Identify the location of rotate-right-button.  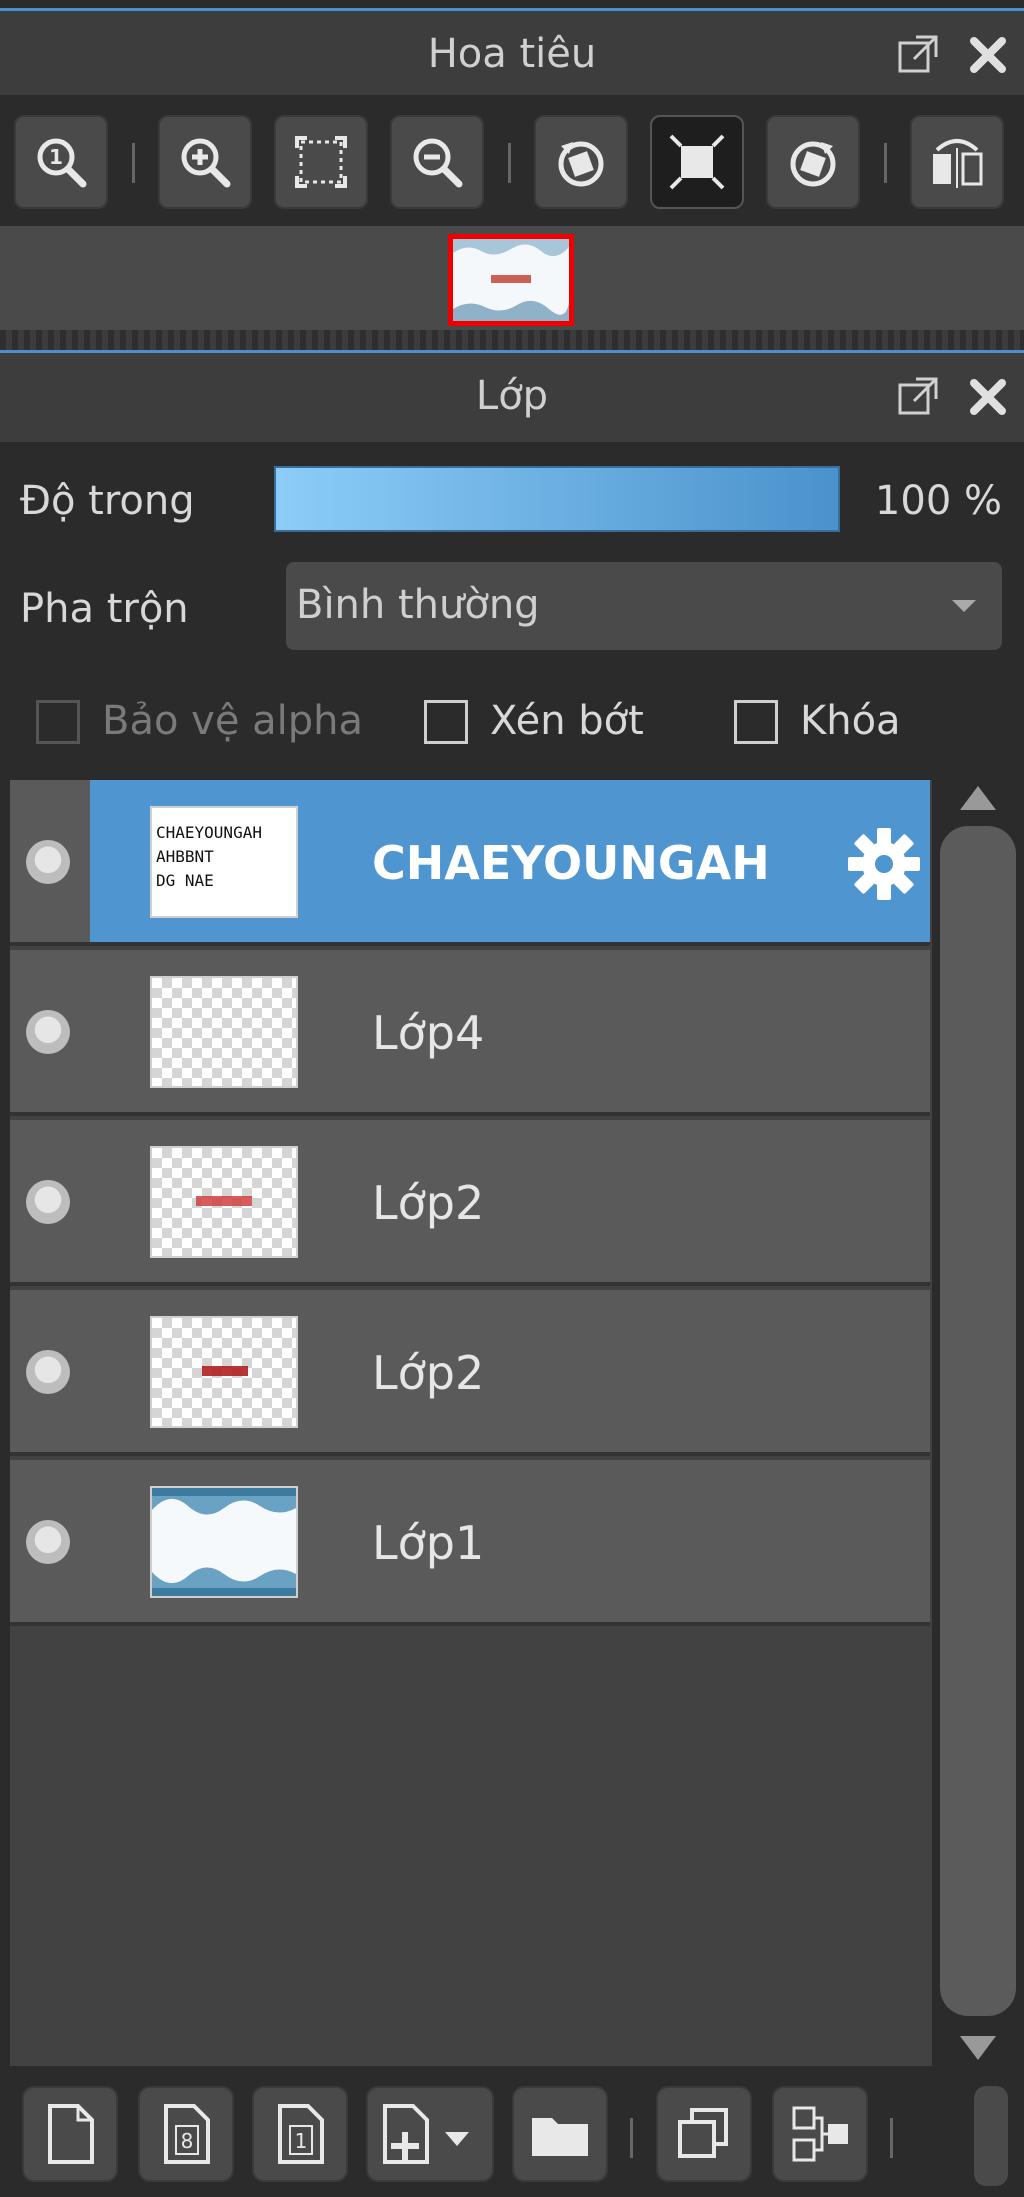
(813, 162).